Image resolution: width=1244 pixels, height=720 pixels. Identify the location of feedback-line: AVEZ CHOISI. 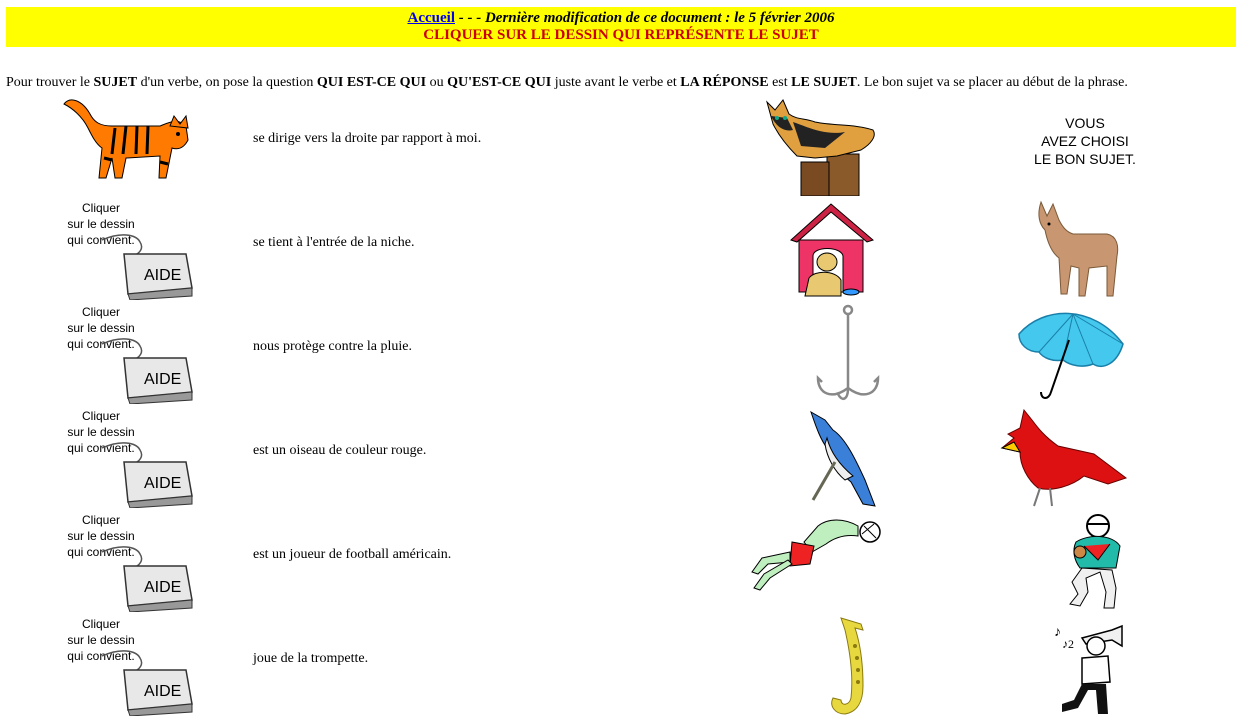
(1085, 141).